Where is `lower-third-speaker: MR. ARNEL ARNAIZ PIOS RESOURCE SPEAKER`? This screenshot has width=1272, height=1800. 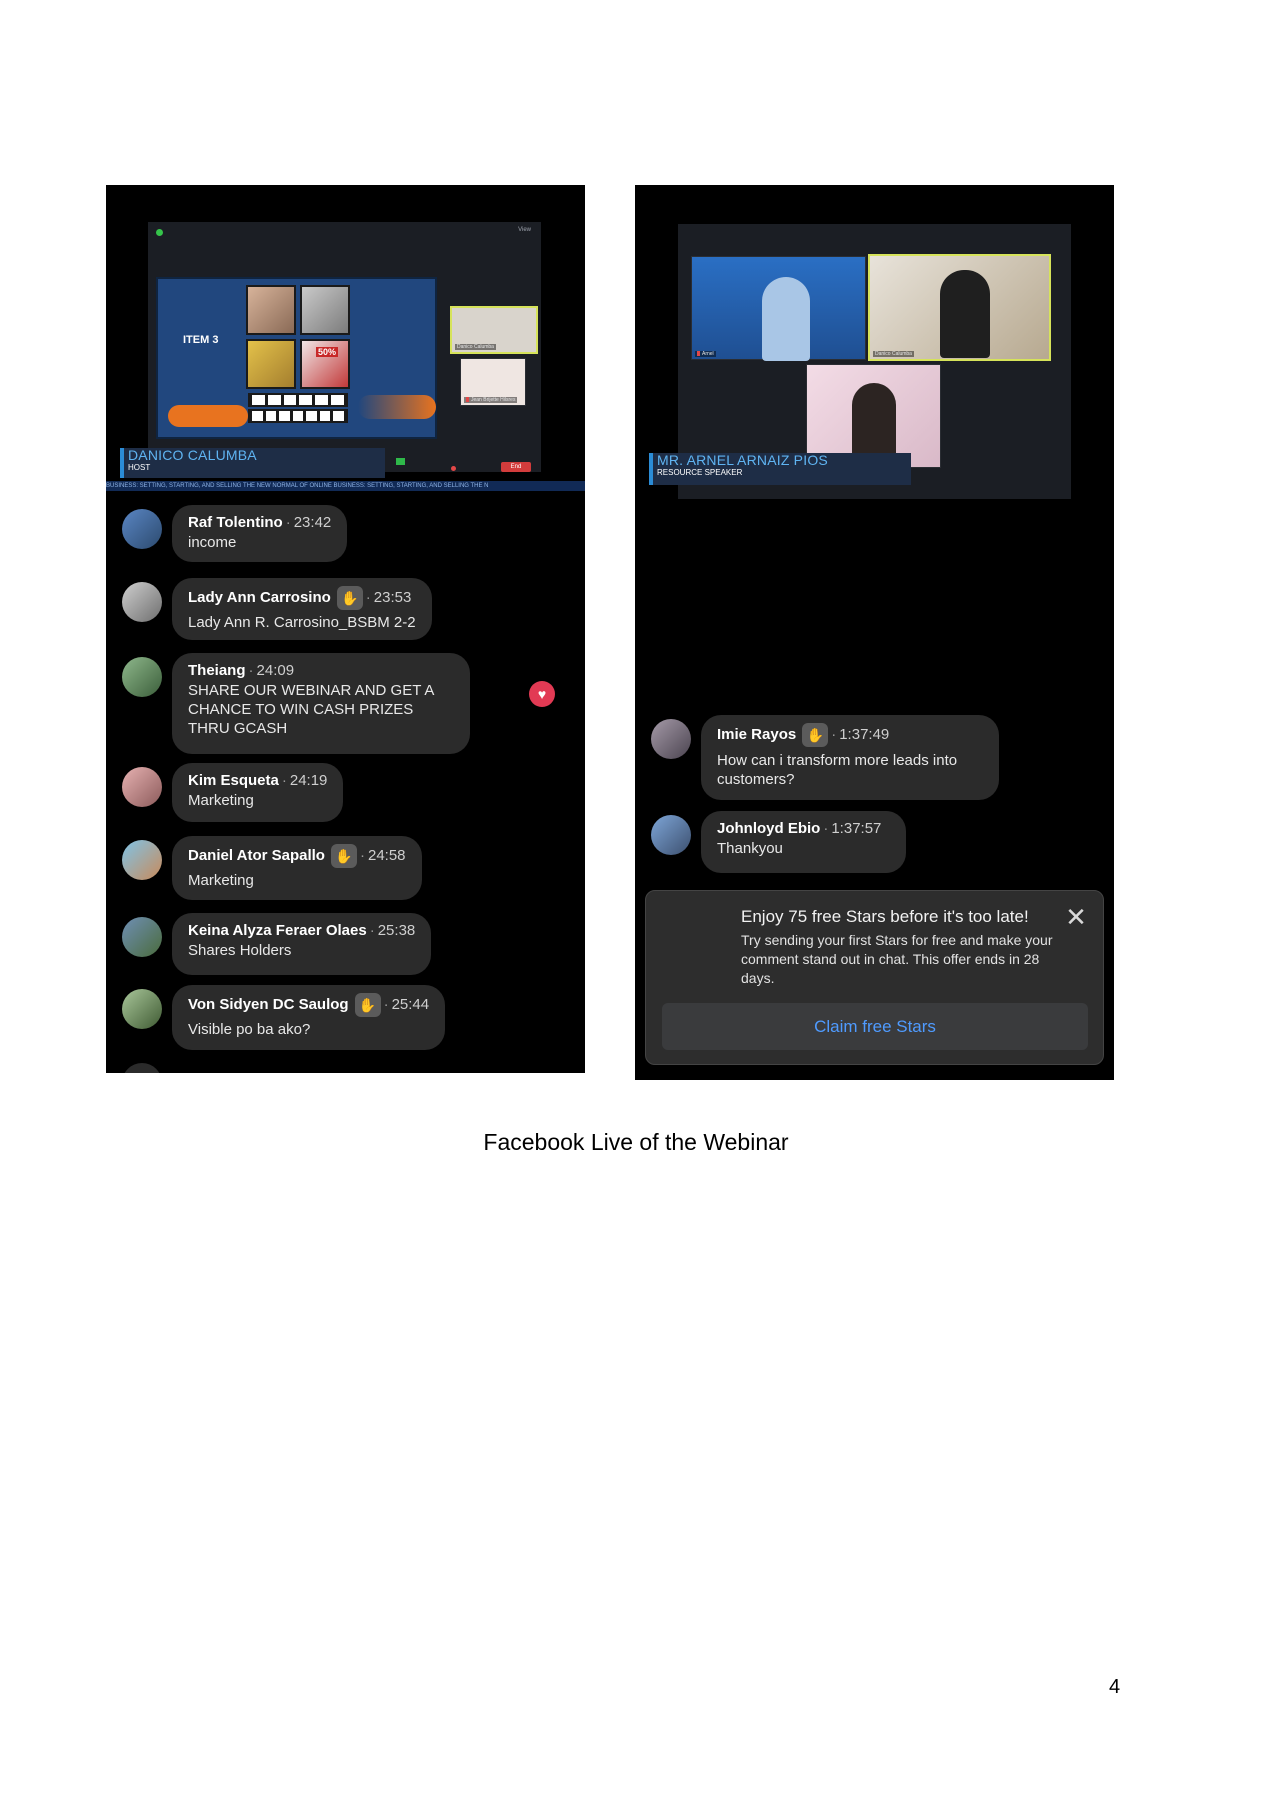 lower-third-speaker: MR. ARNEL ARNAIZ PIOS RESOURCE SPEAKER is located at coordinates (780, 469).